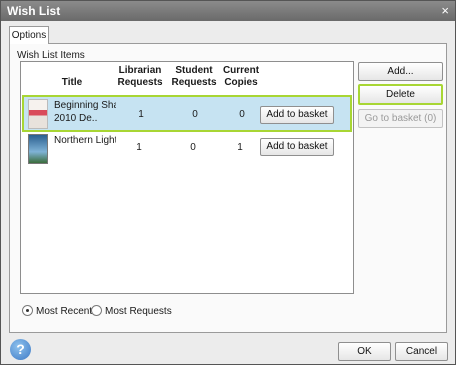 This screenshot has height=365, width=456. I want to click on column-header-current-copies: Current Copies, so click(241, 76).